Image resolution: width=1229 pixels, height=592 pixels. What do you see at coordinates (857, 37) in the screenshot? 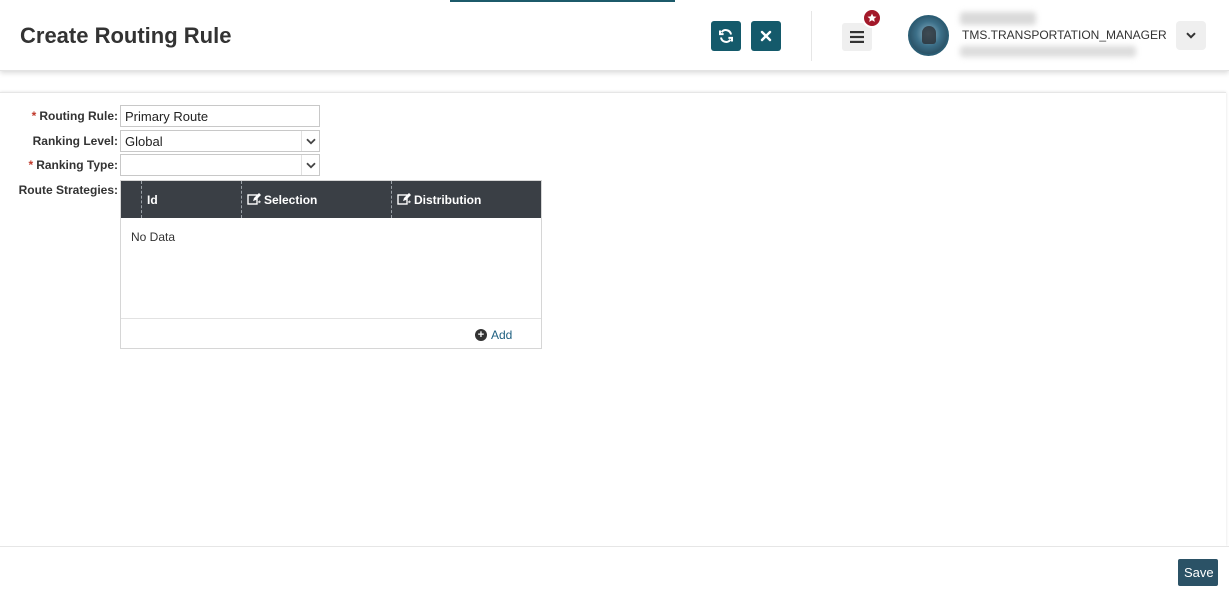
I see `hamburger-menu-icon` at bounding box center [857, 37].